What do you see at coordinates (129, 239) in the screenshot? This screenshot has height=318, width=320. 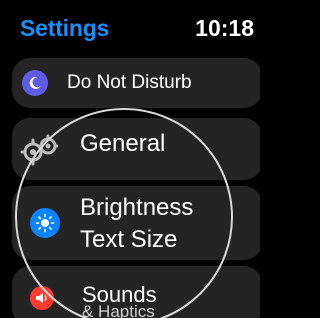 I see `settings-item-label-line2: Text Size` at bounding box center [129, 239].